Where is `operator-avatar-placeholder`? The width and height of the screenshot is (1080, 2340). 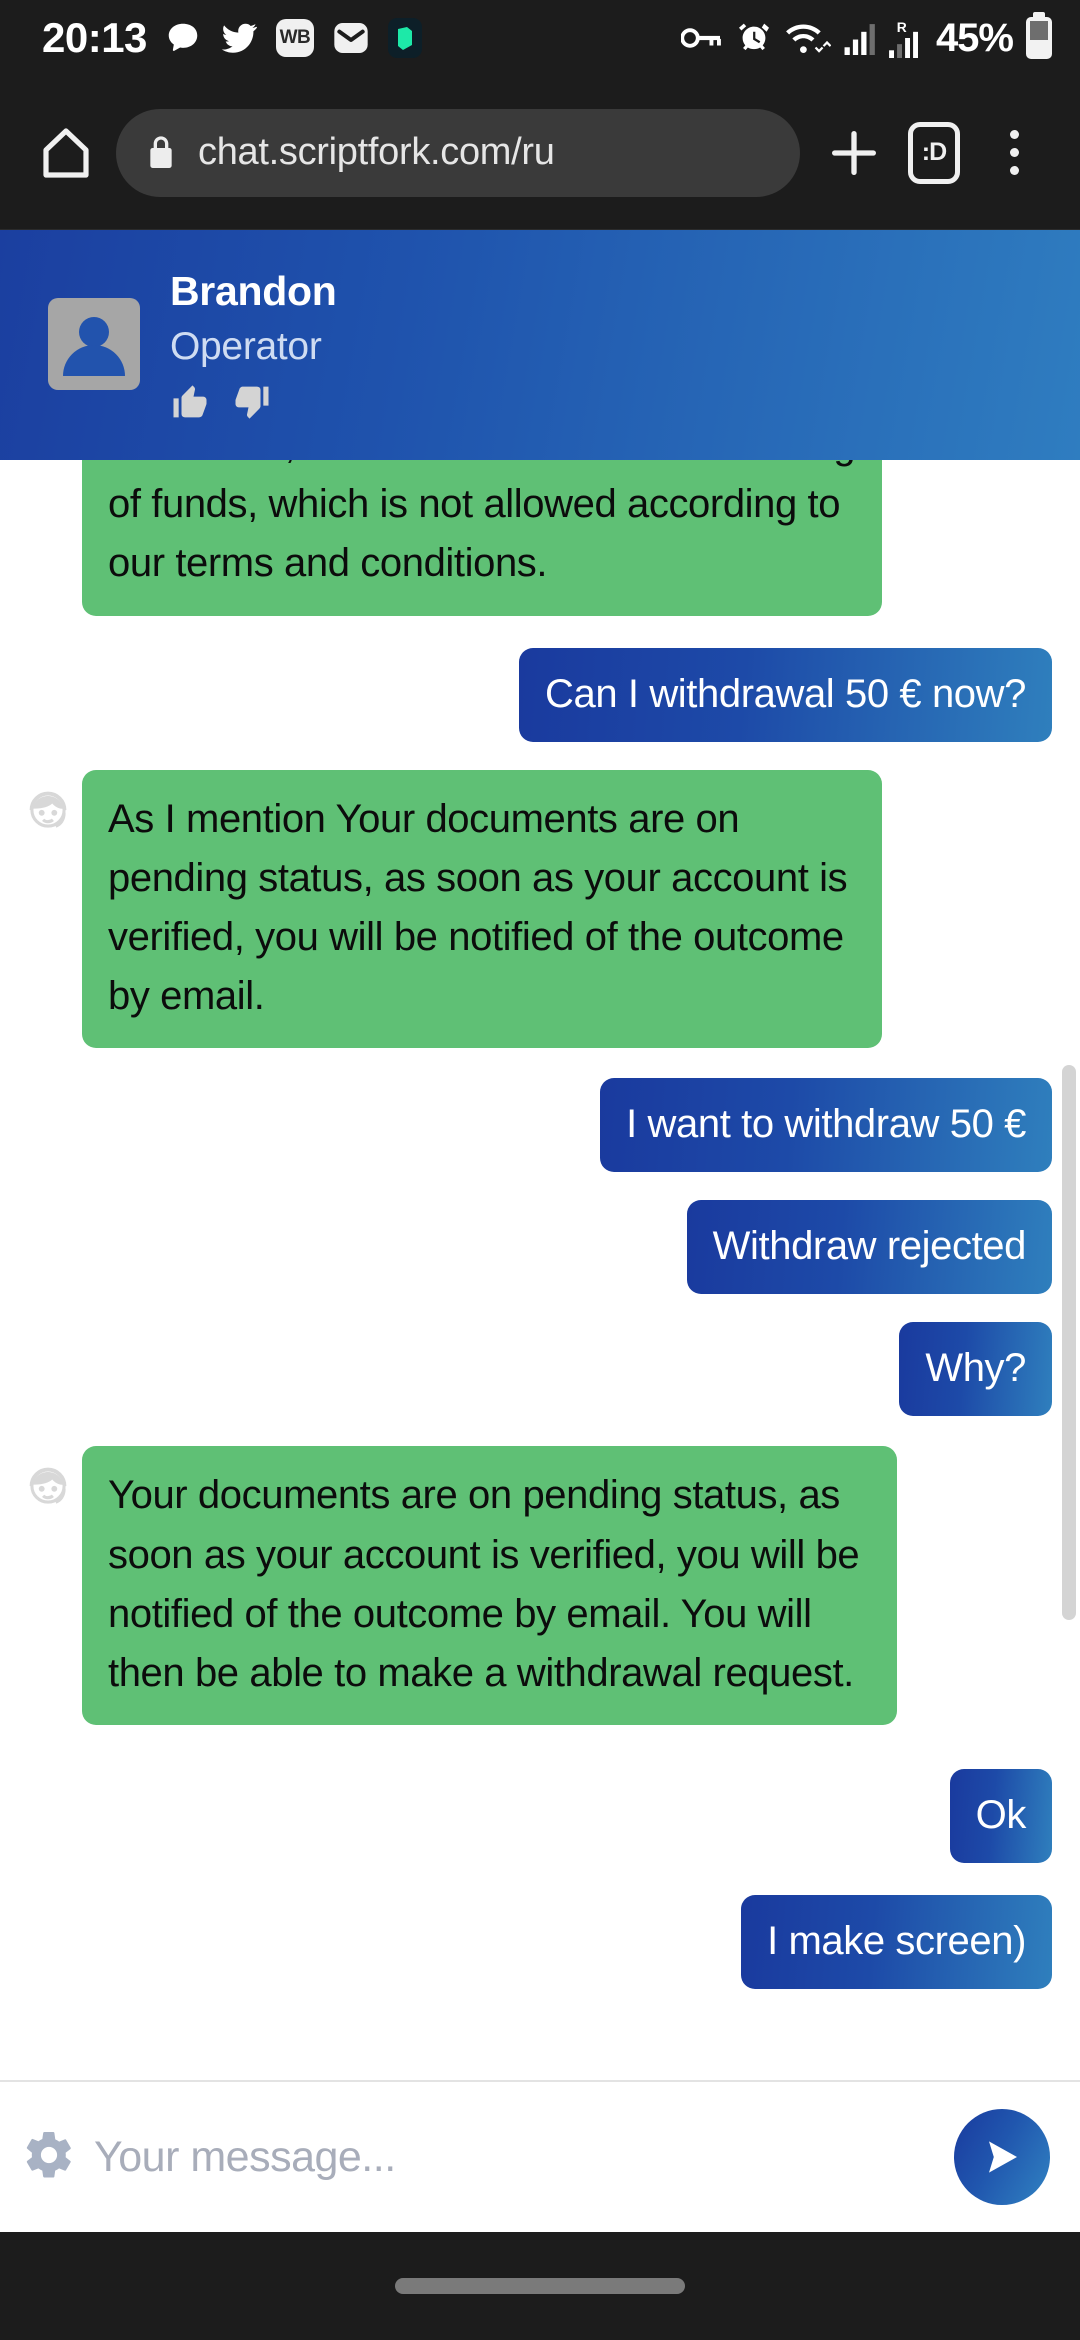 operator-avatar-placeholder is located at coordinates (48, 462).